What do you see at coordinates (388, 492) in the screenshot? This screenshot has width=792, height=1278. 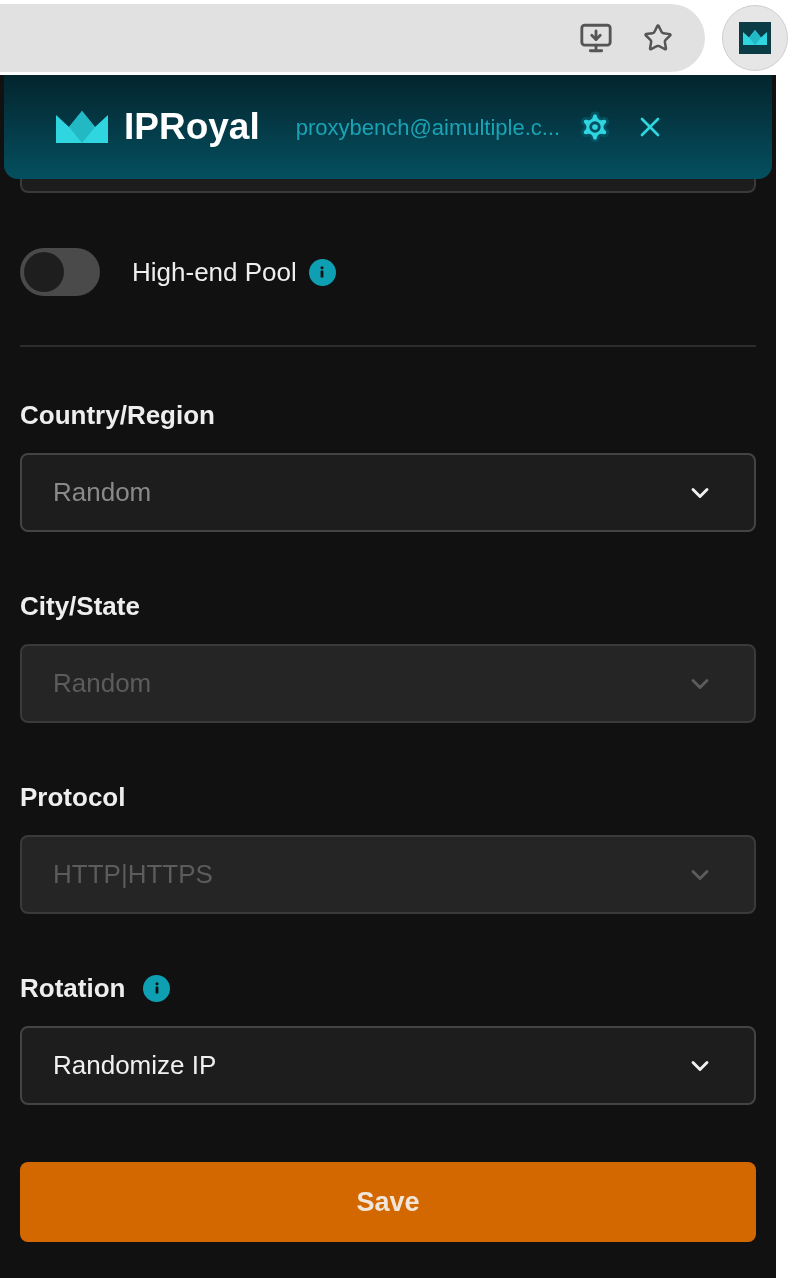 I see `select-field: Random` at bounding box center [388, 492].